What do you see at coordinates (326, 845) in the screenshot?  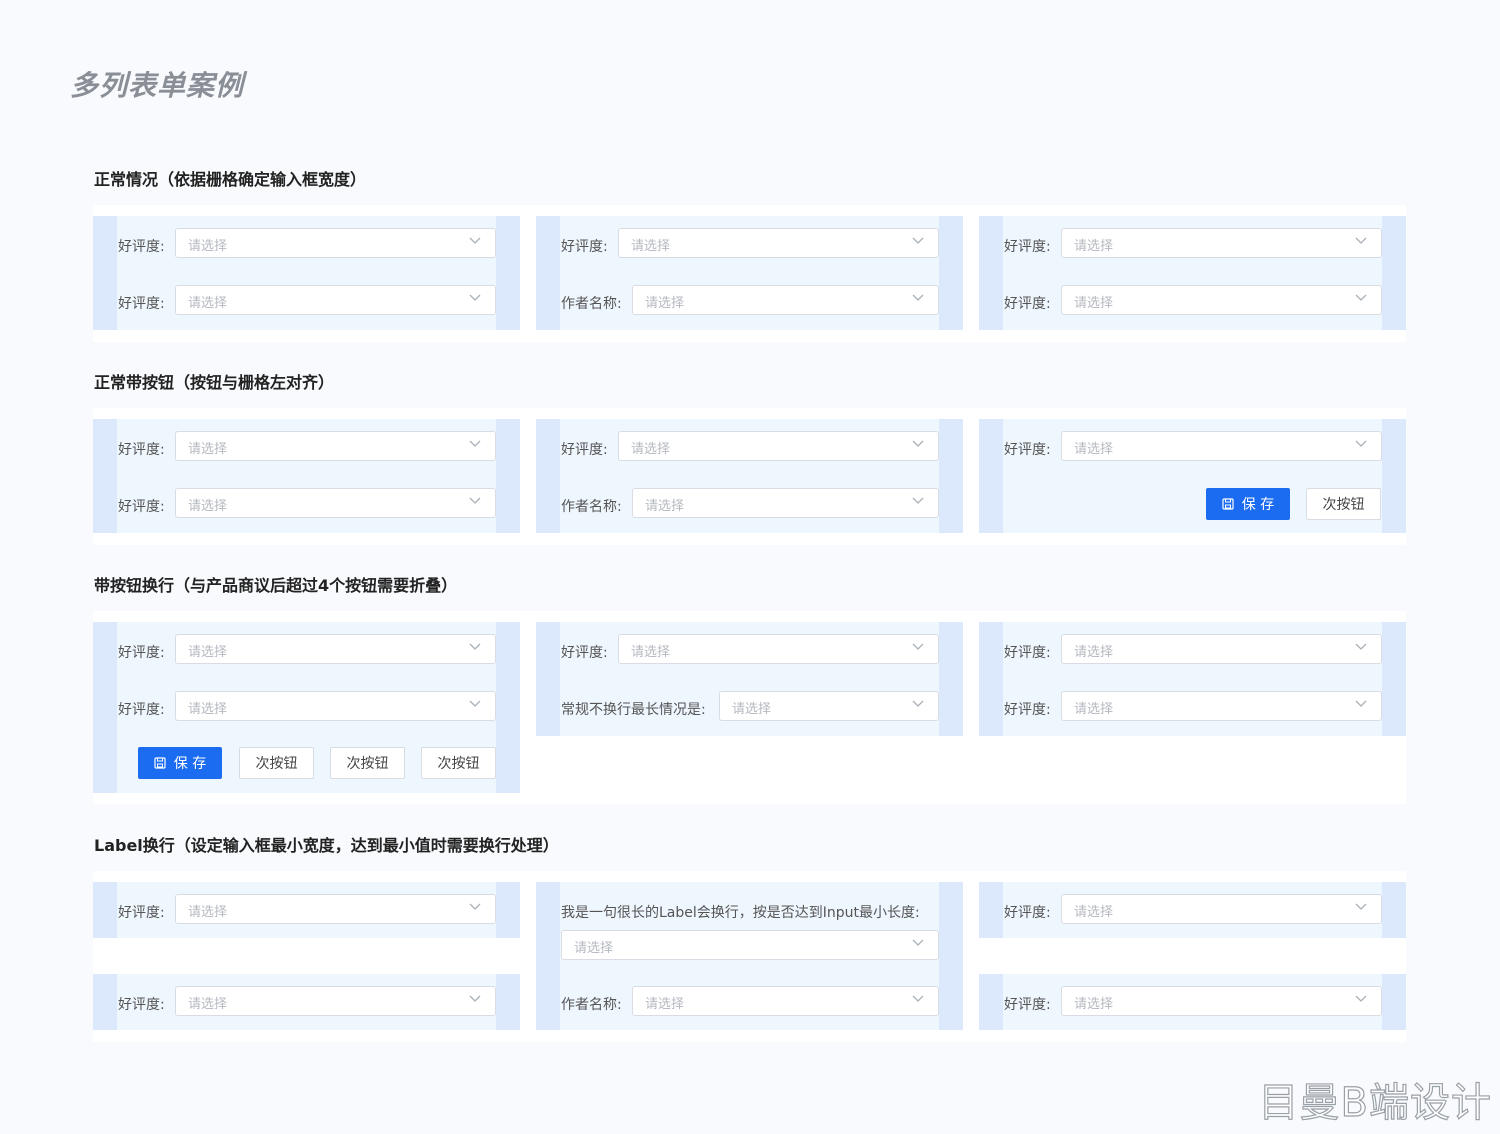 I see `section-title: Label换行（设定输入框最小宽度，达到最小值时需要换行处理）` at bounding box center [326, 845].